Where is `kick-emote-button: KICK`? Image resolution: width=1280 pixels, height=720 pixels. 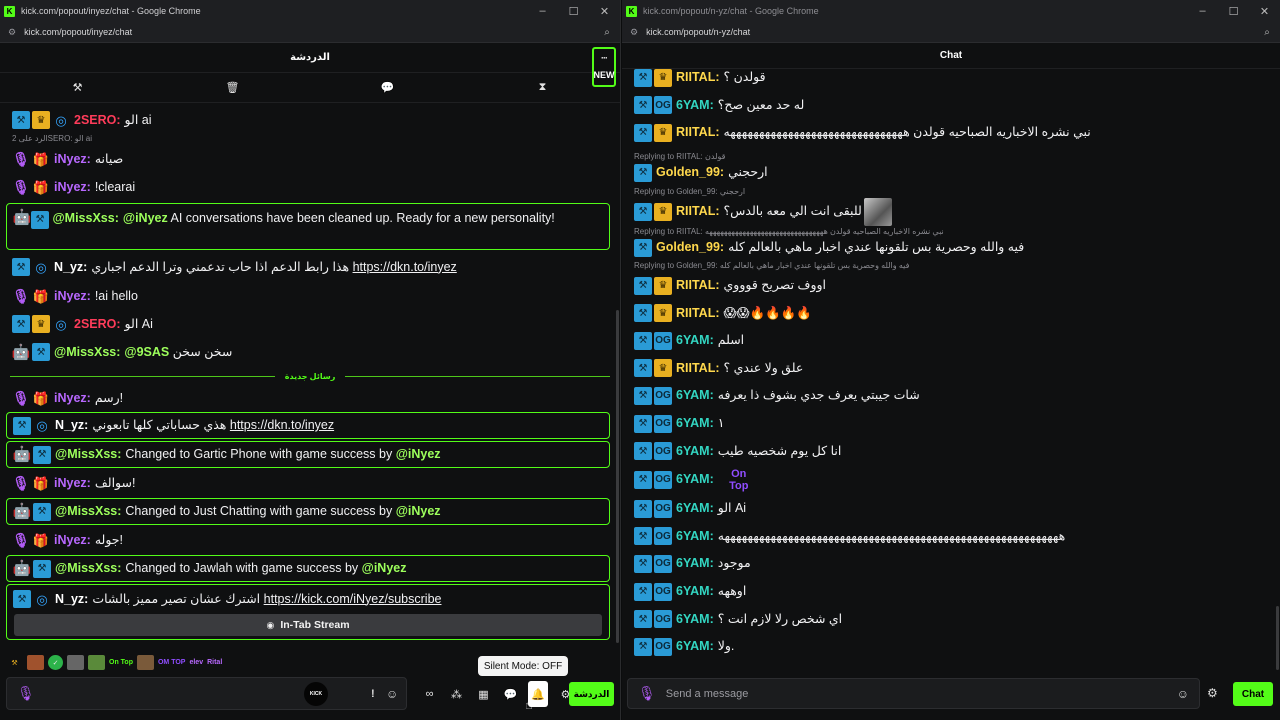
kick-emote-button: KICK is located at coordinates (316, 693).